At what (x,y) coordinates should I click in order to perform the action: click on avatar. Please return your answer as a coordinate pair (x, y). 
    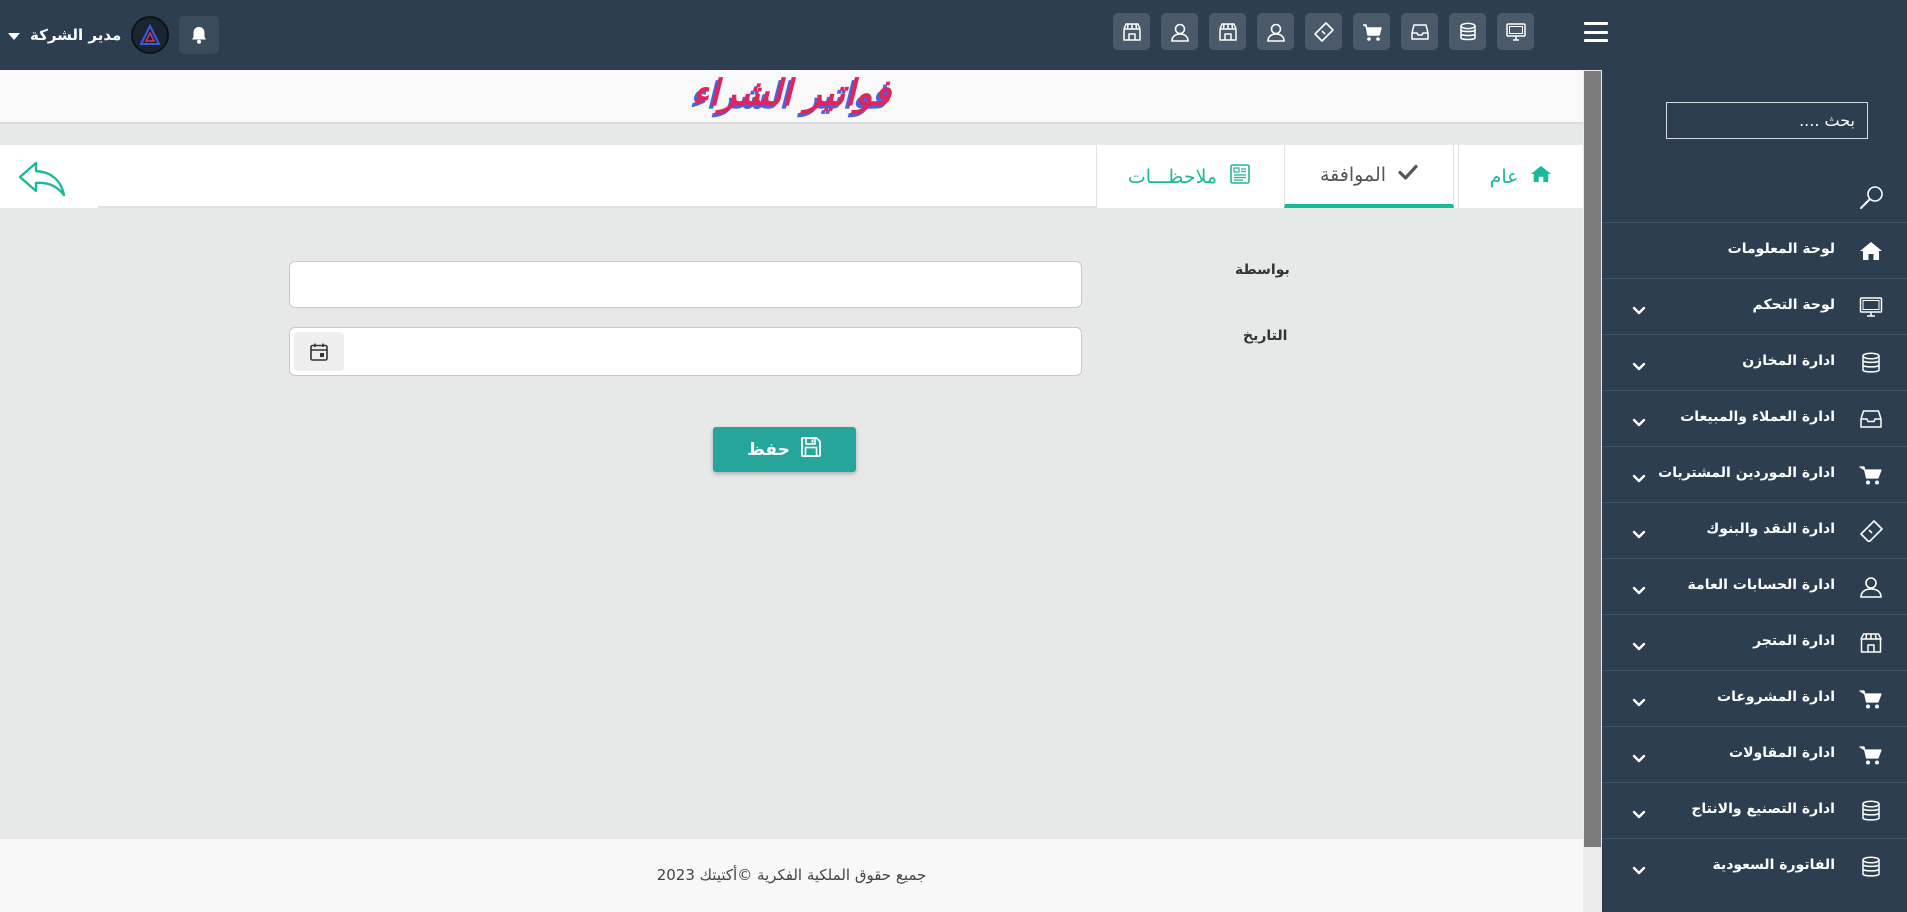
    Looking at the image, I should click on (150, 35).